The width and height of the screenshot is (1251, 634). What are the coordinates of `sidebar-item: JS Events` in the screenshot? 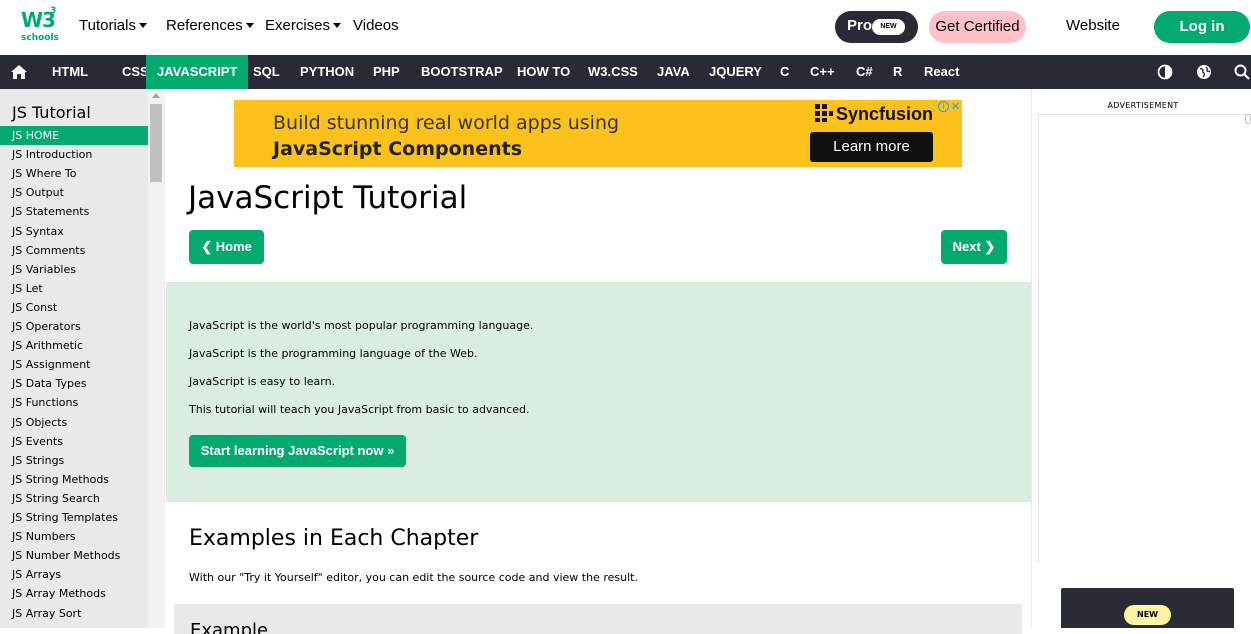 It's located at (74, 441).